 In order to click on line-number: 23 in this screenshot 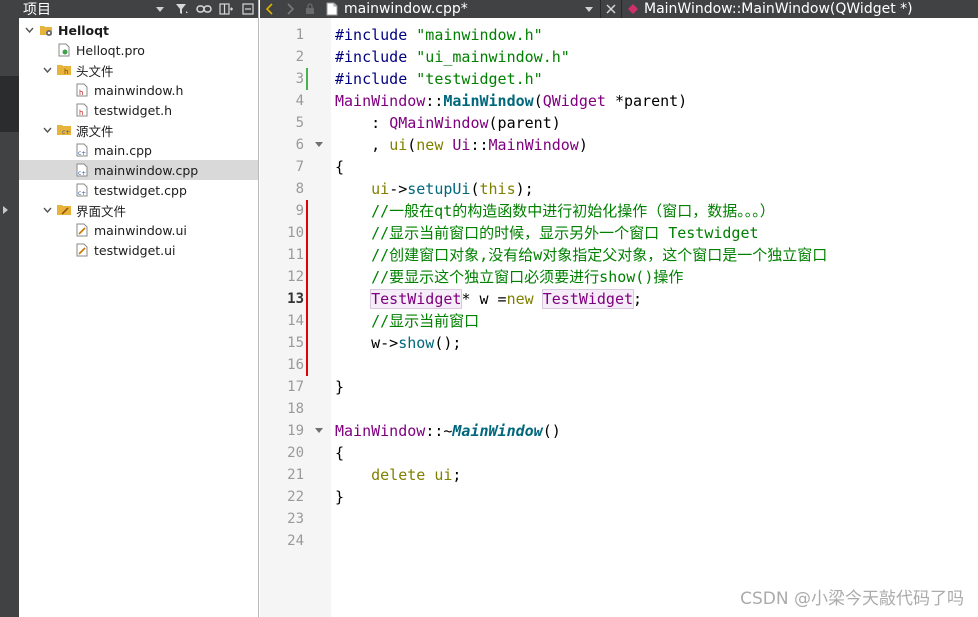, I will do `click(295, 519)`.